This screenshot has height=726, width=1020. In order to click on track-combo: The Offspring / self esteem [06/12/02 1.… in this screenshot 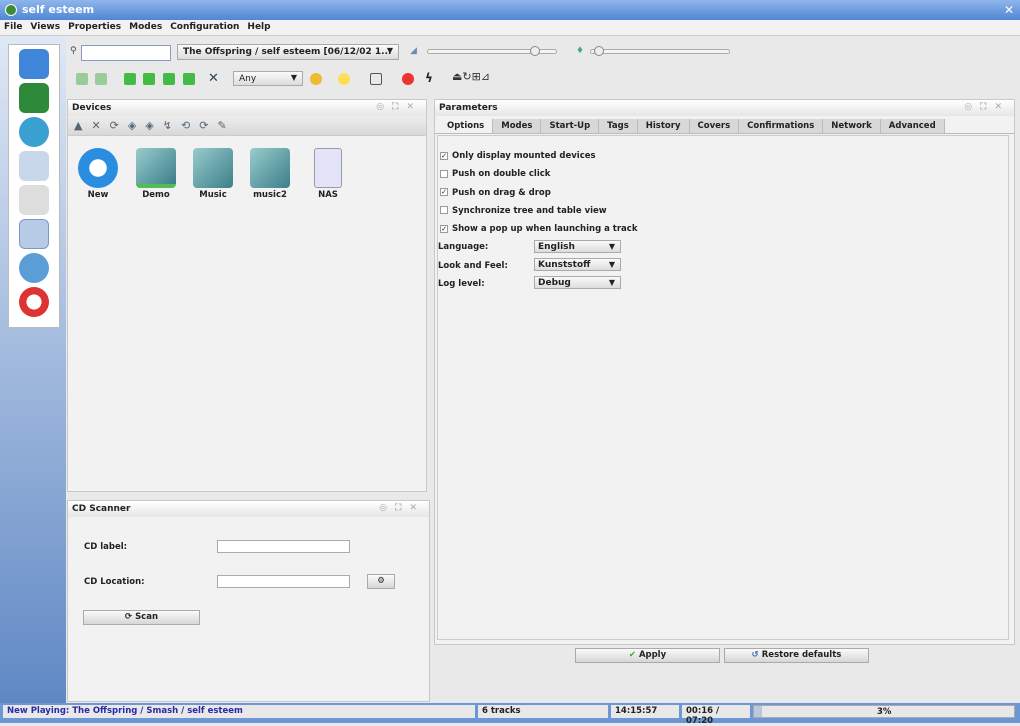, I will do `click(288, 52)`.